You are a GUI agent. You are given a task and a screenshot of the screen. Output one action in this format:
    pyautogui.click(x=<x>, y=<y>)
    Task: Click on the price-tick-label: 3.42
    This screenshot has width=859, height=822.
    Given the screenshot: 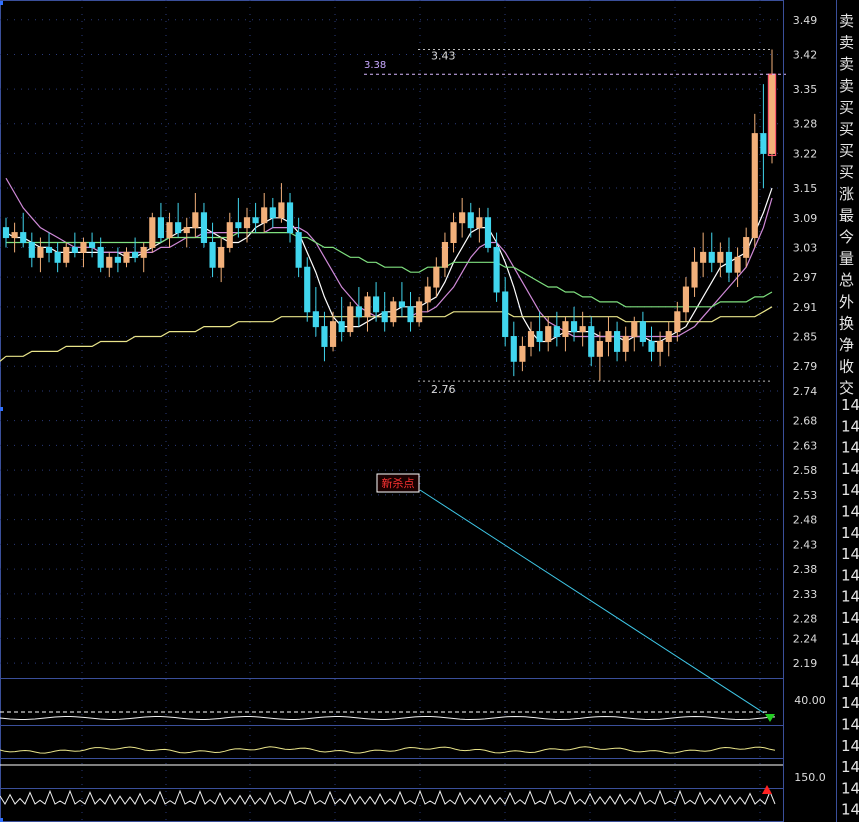 What is the action you would take?
    pyautogui.click(x=805, y=54)
    